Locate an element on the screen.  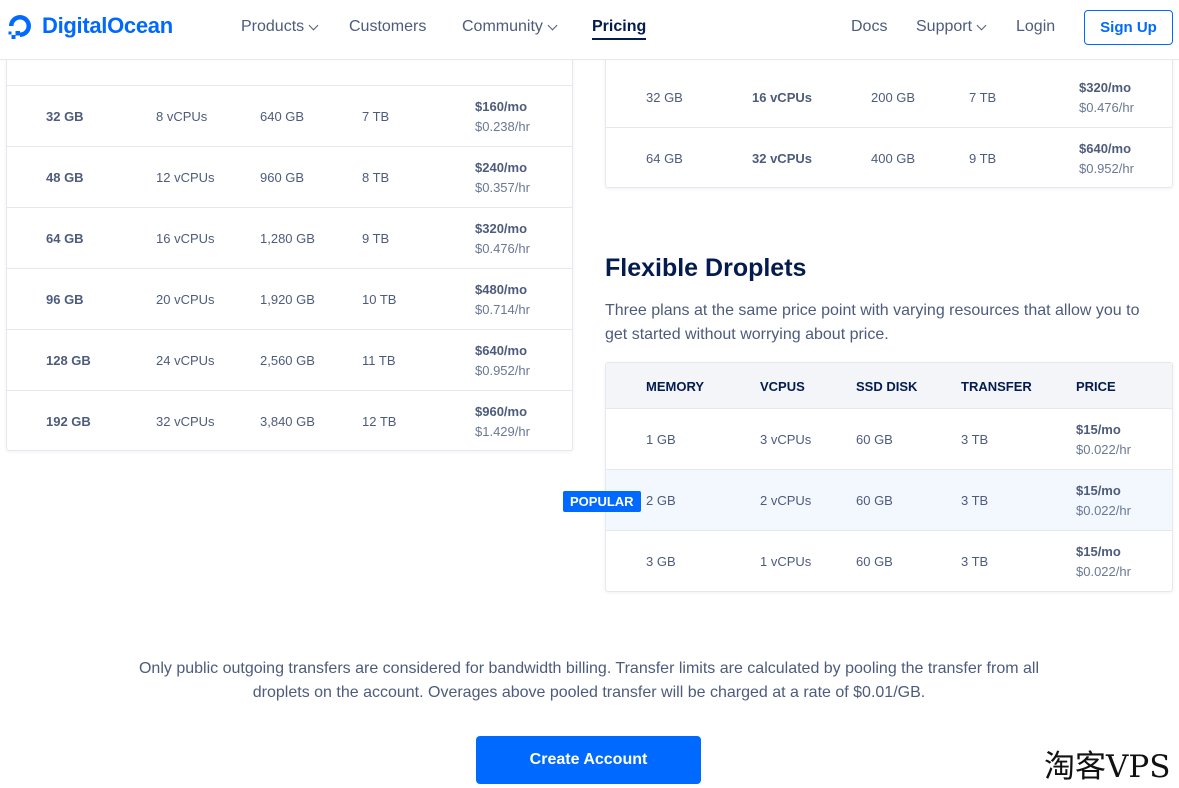
price-cell: $960/mo $1.429/hr is located at coordinates (502, 422).